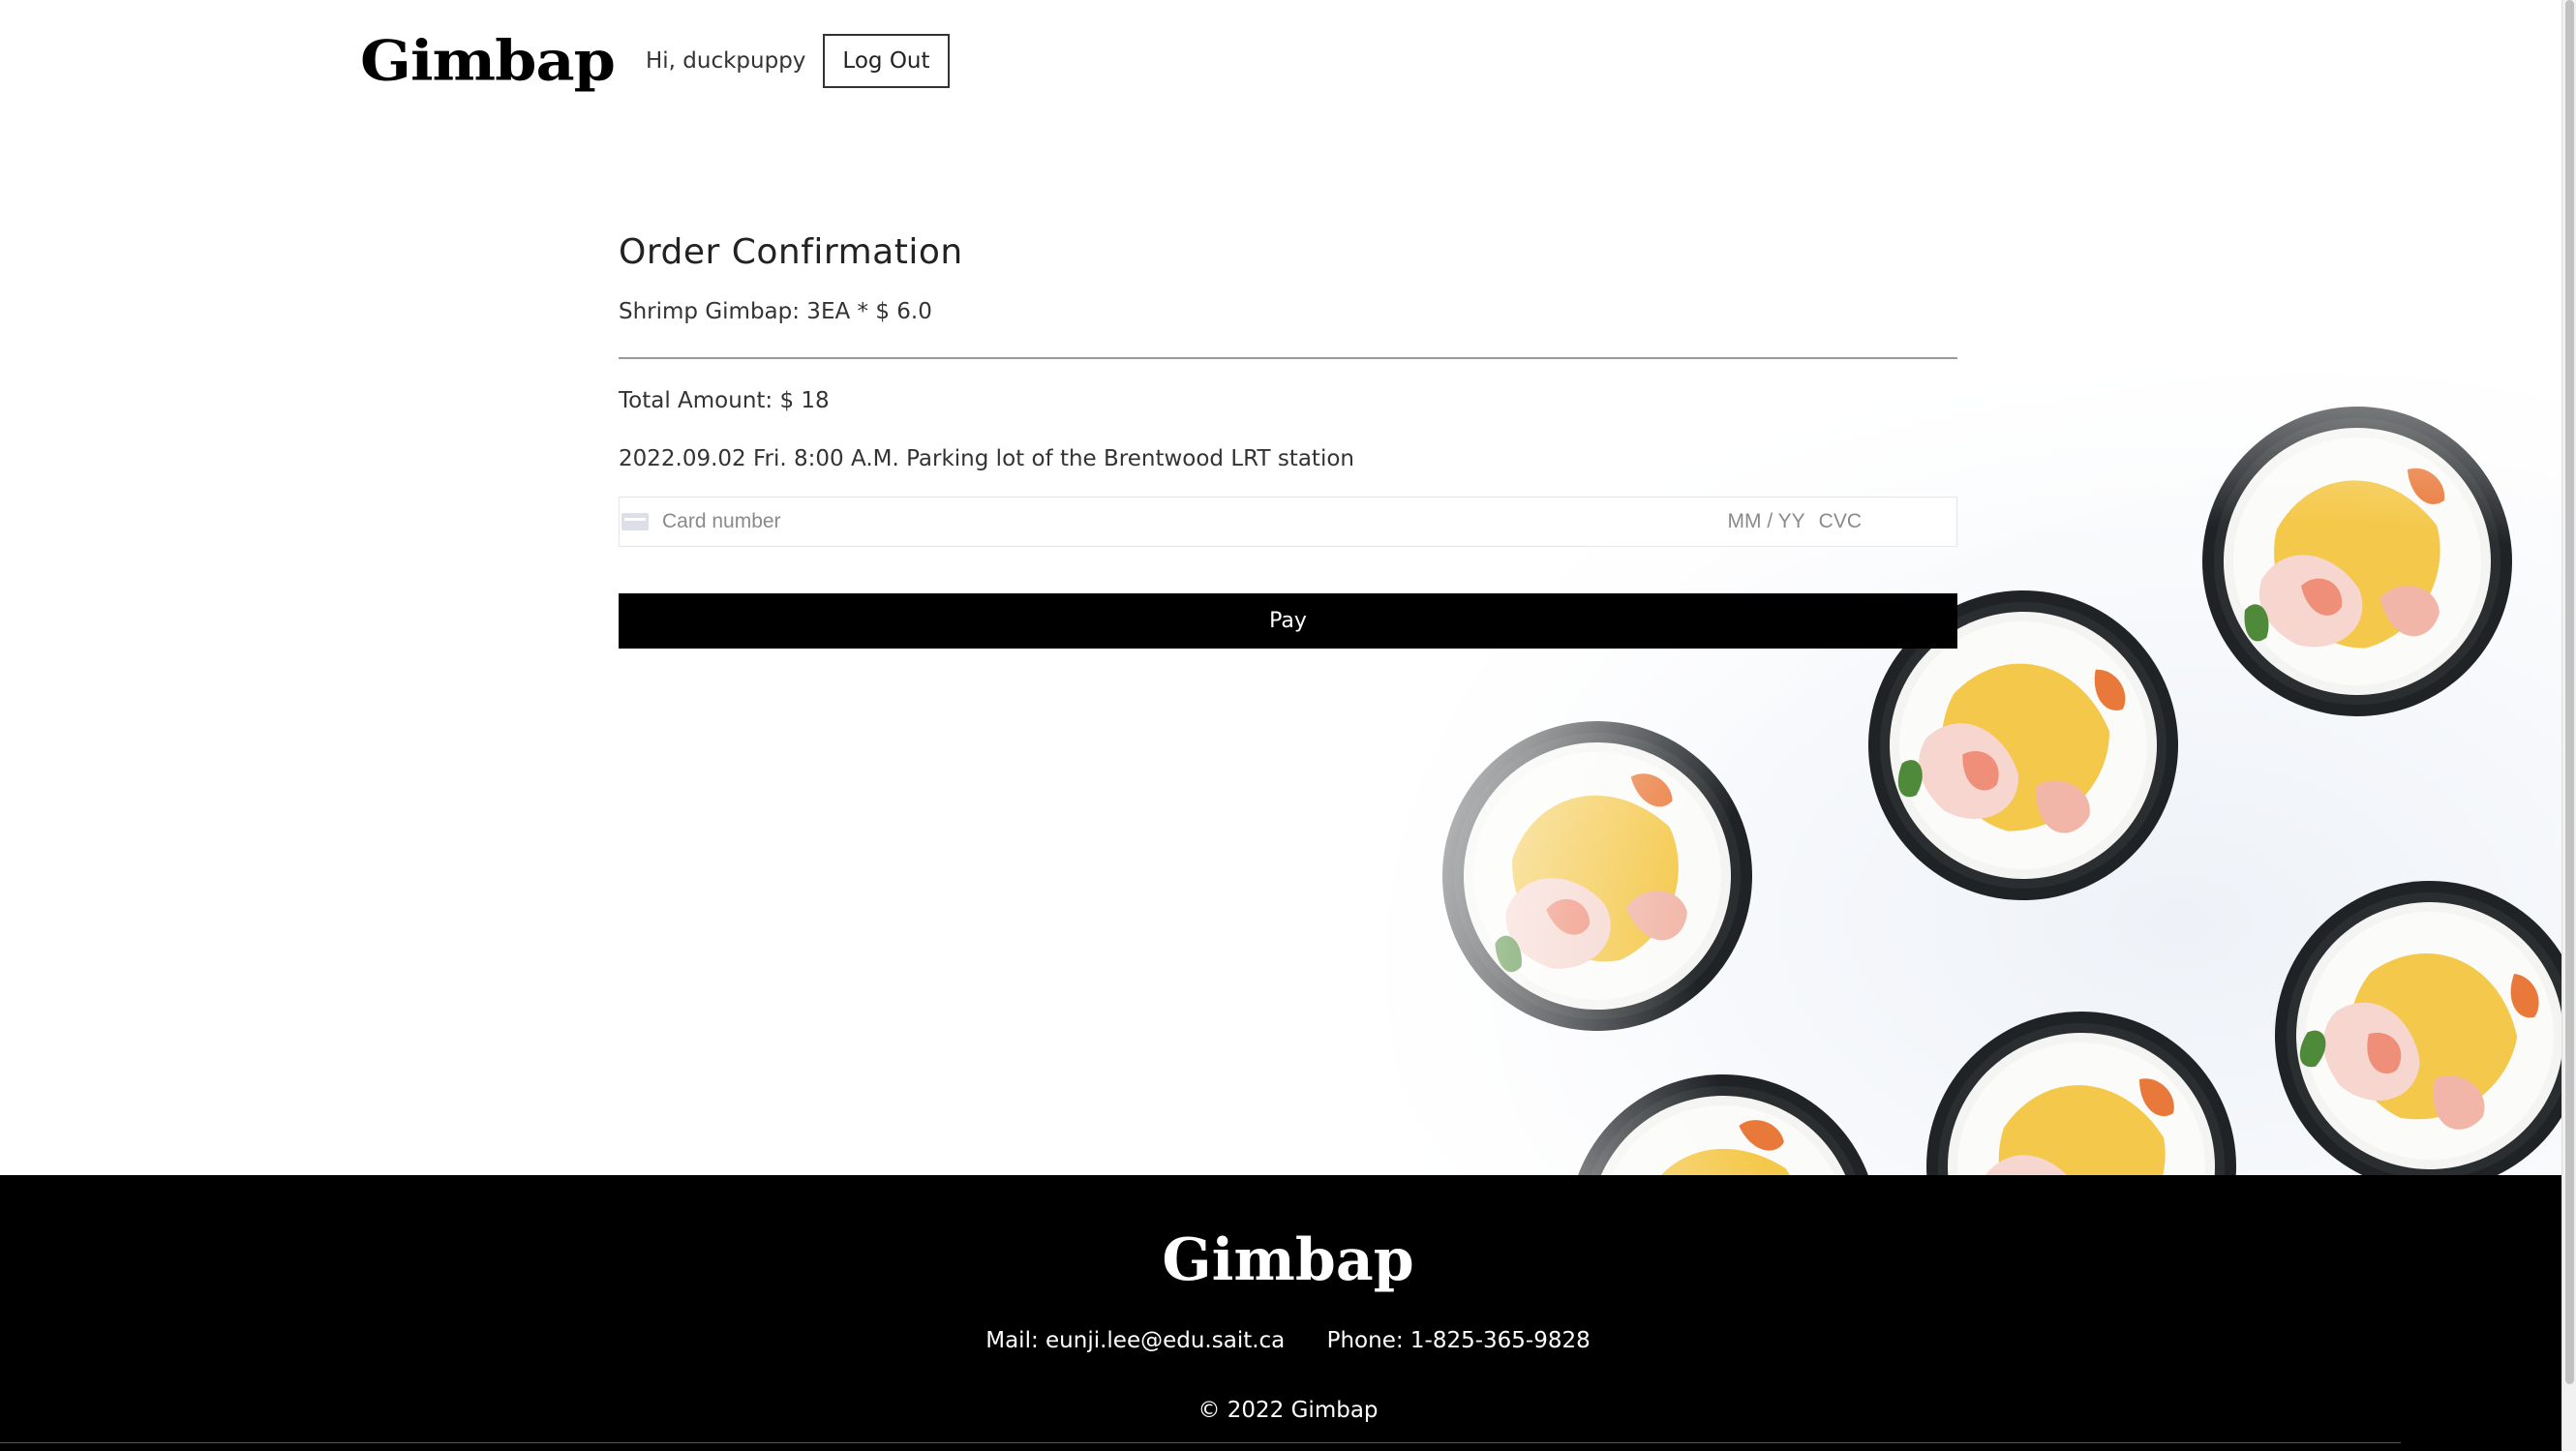 The image size is (2576, 1451). I want to click on logout-button: Log Out, so click(886, 61).